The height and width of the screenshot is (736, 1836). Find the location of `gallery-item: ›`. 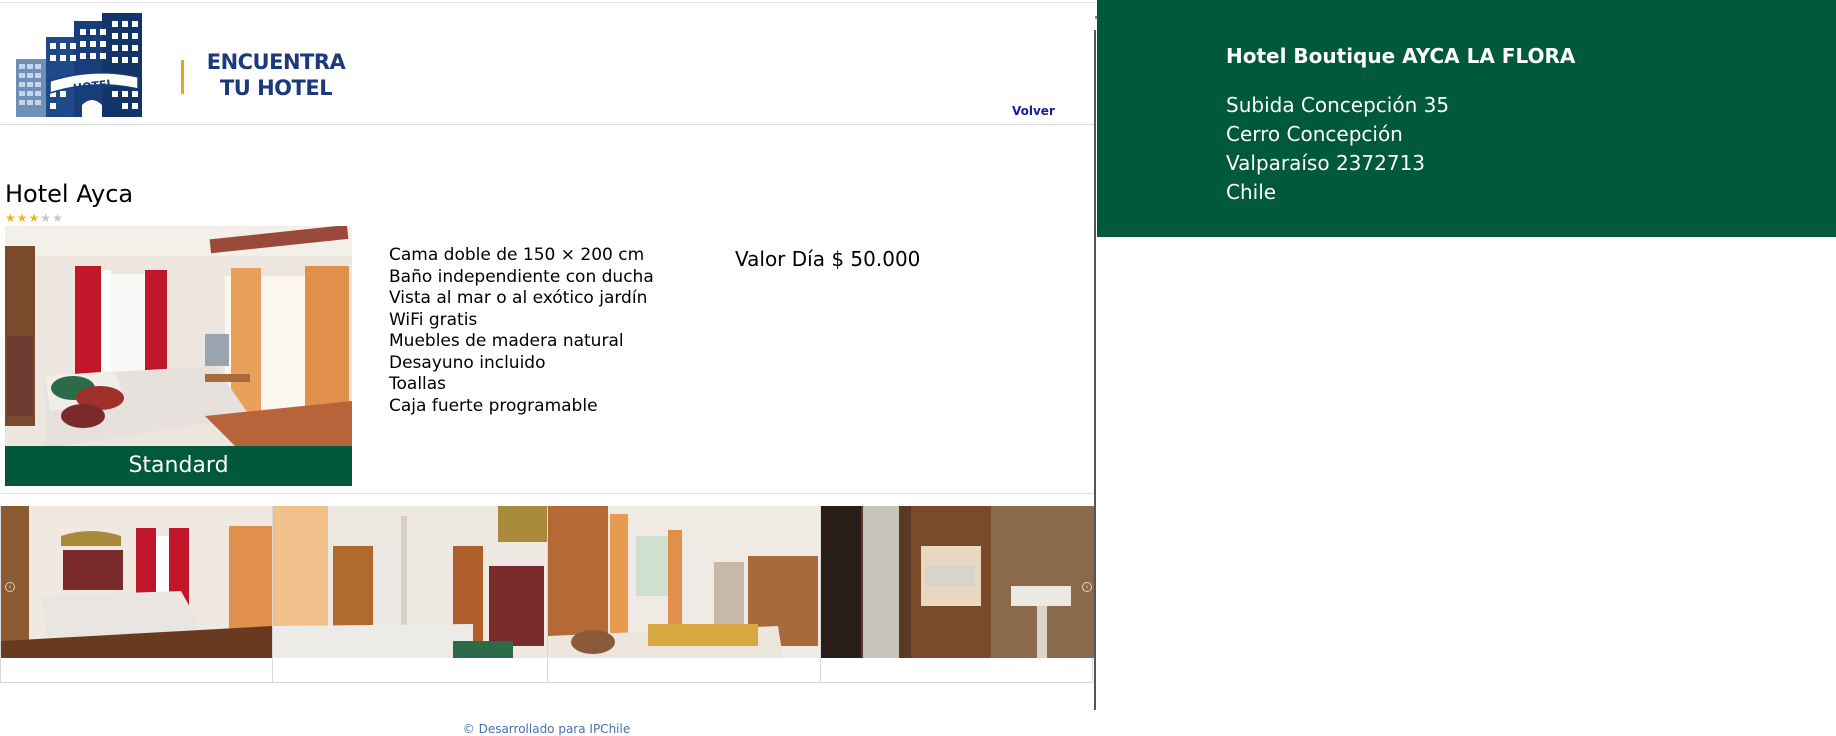

gallery-item: › is located at coordinates (957, 594).